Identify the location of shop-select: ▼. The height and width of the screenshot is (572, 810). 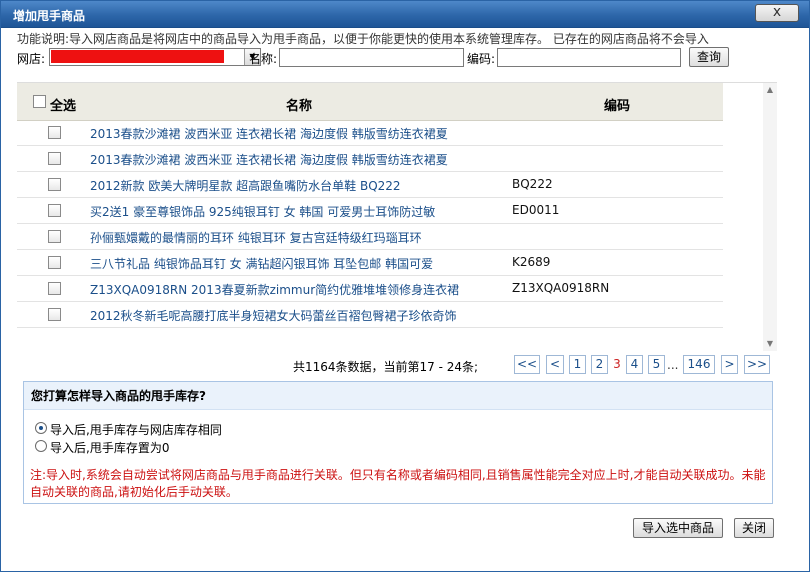
(155, 57).